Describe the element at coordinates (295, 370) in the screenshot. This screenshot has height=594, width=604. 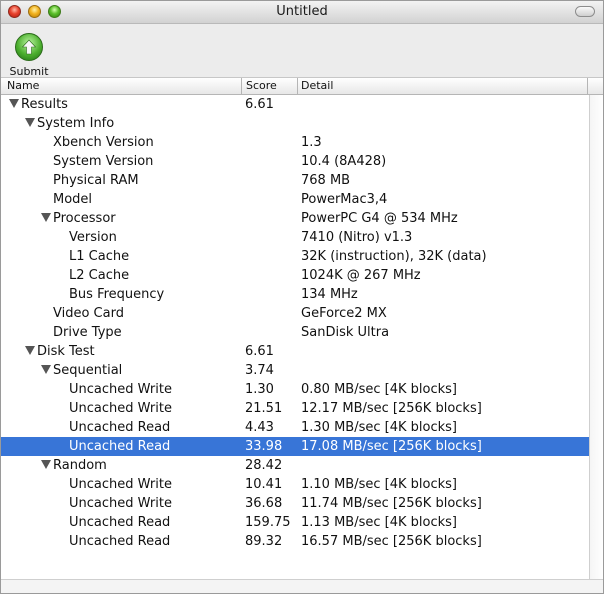
I see `table-row: Sequential 3.74` at that location.